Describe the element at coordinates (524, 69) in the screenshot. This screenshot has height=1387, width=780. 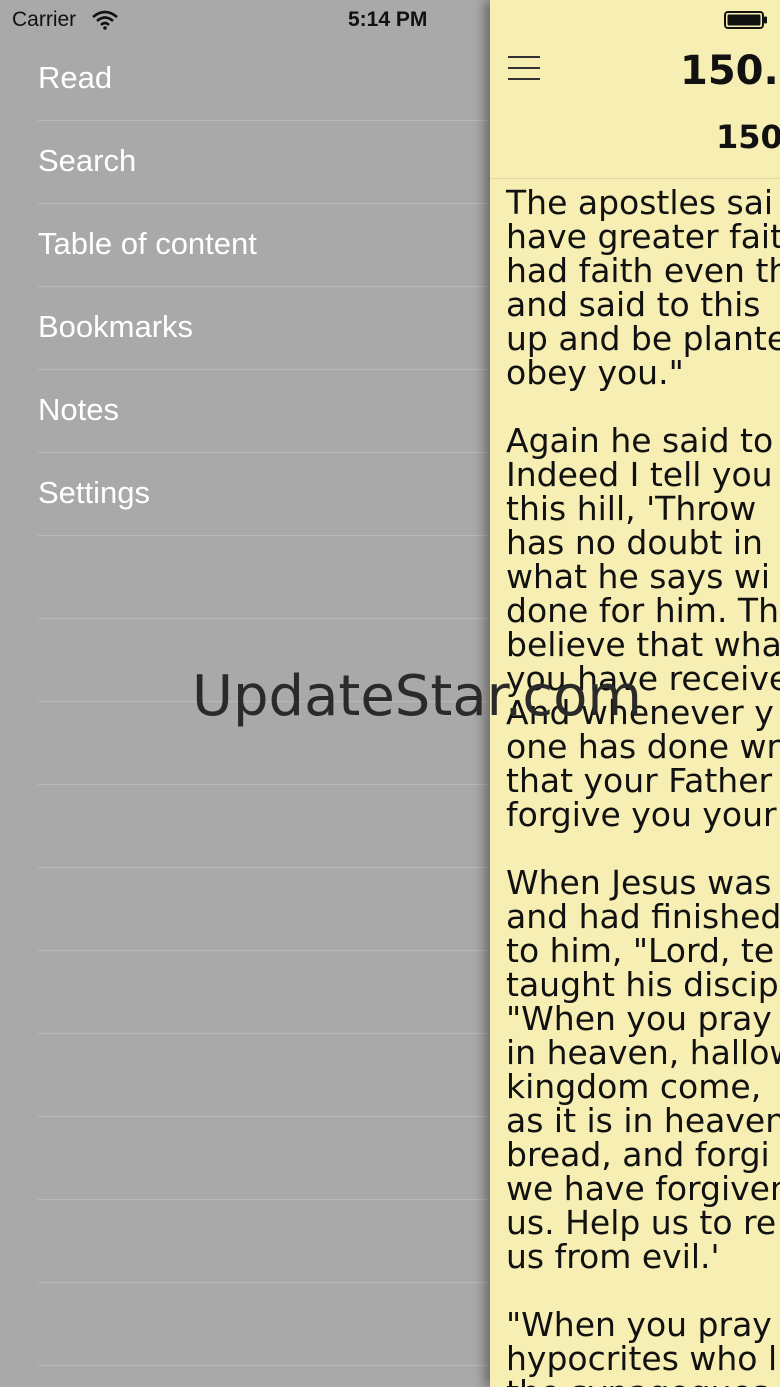
I see `hamburger-menu-icon` at that location.